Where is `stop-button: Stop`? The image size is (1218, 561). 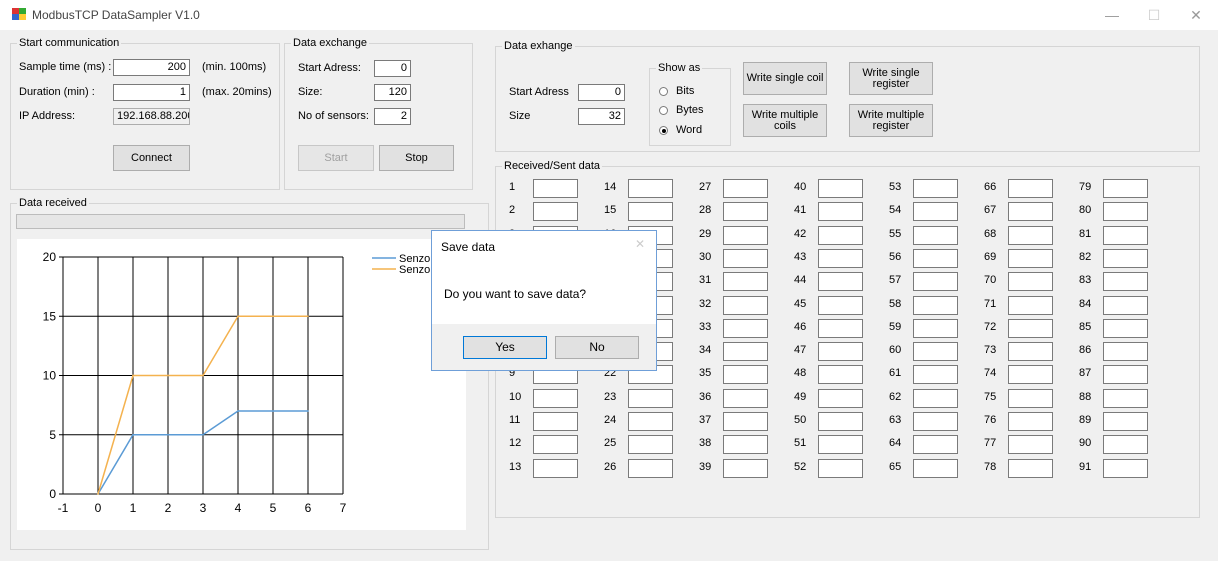
stop-button: Stop is located at coordinates (416, 158).